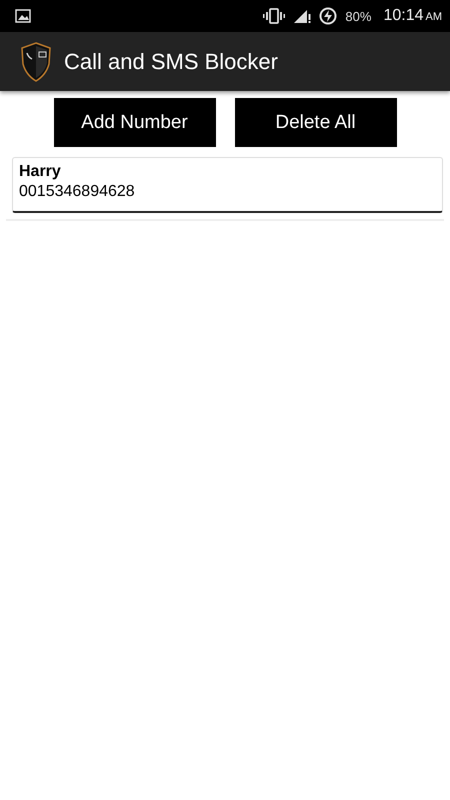  I want to click on action-button: Delete All, so click(315, 122).